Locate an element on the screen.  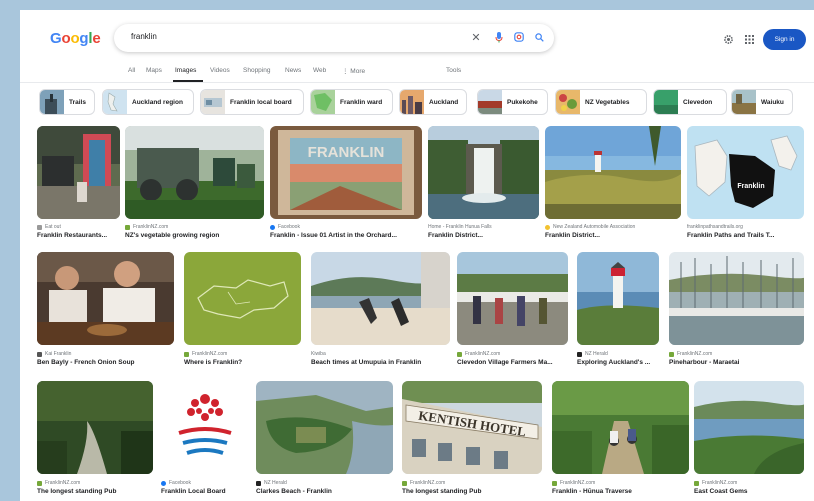
tab-images: Images is located at coordinates (185, 70).